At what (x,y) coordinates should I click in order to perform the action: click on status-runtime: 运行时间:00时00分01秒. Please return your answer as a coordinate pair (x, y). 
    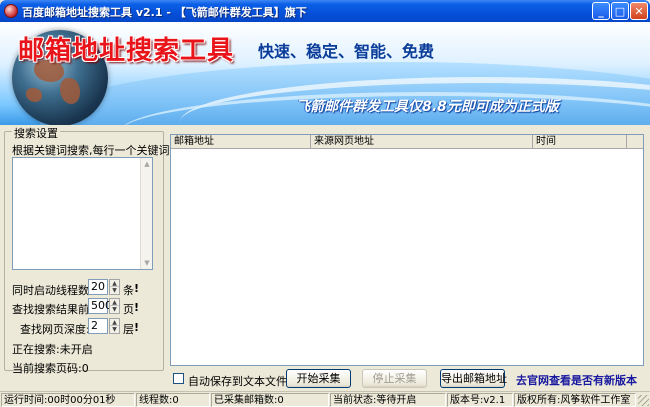
    Looking at the image, I should click on (68, 400).